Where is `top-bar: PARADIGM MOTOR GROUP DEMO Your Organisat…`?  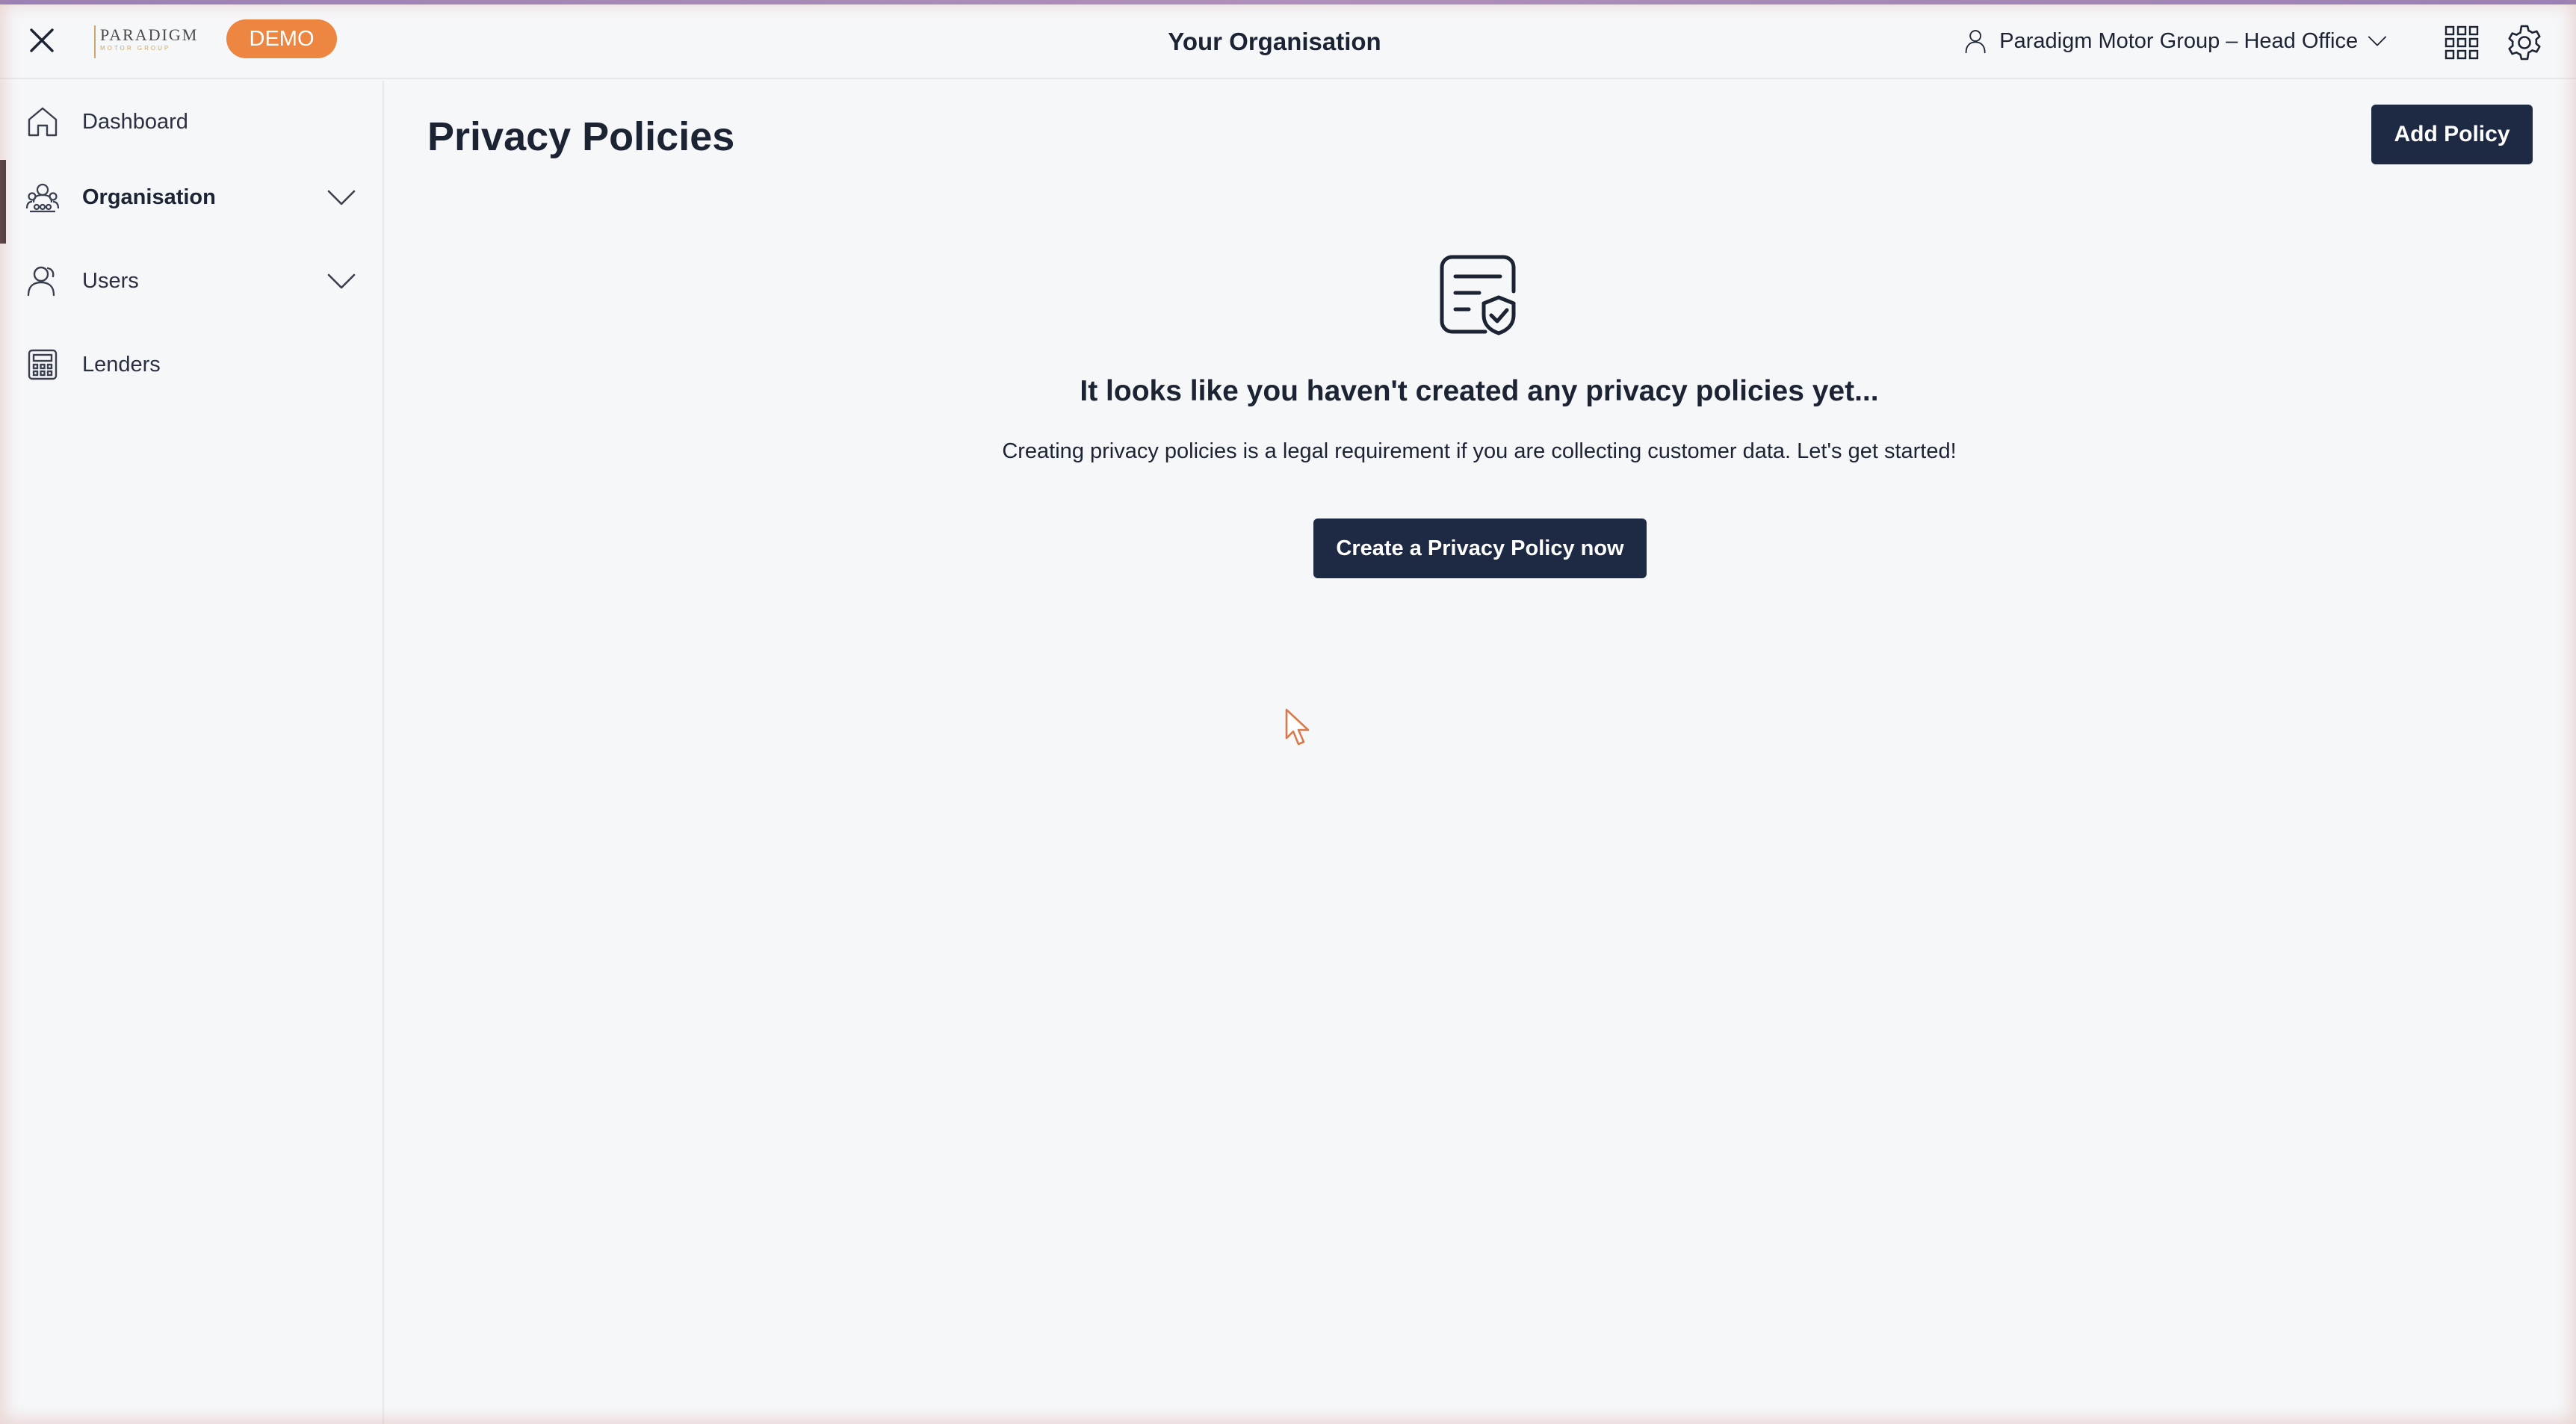
top-bar: PARADIGM MOTOR GROUP DEMO Your Organisat… is located at coordinates (1288, 41).